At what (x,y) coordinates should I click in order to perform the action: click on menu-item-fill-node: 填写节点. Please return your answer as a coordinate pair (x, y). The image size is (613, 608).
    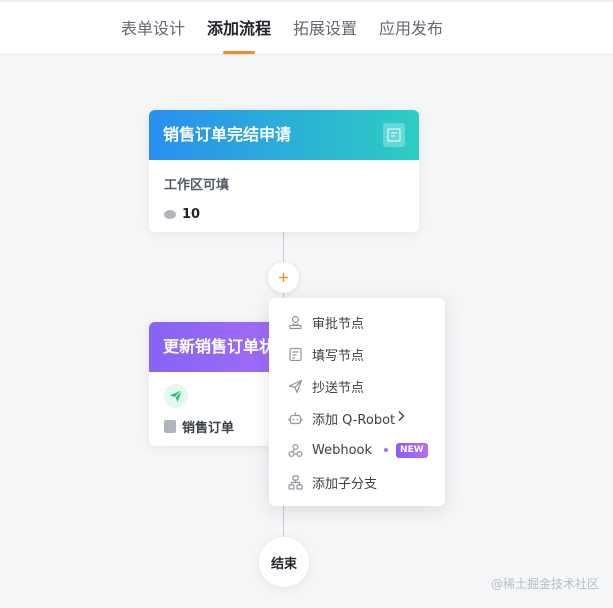
    Looking at the image, I should click on (357, 354).